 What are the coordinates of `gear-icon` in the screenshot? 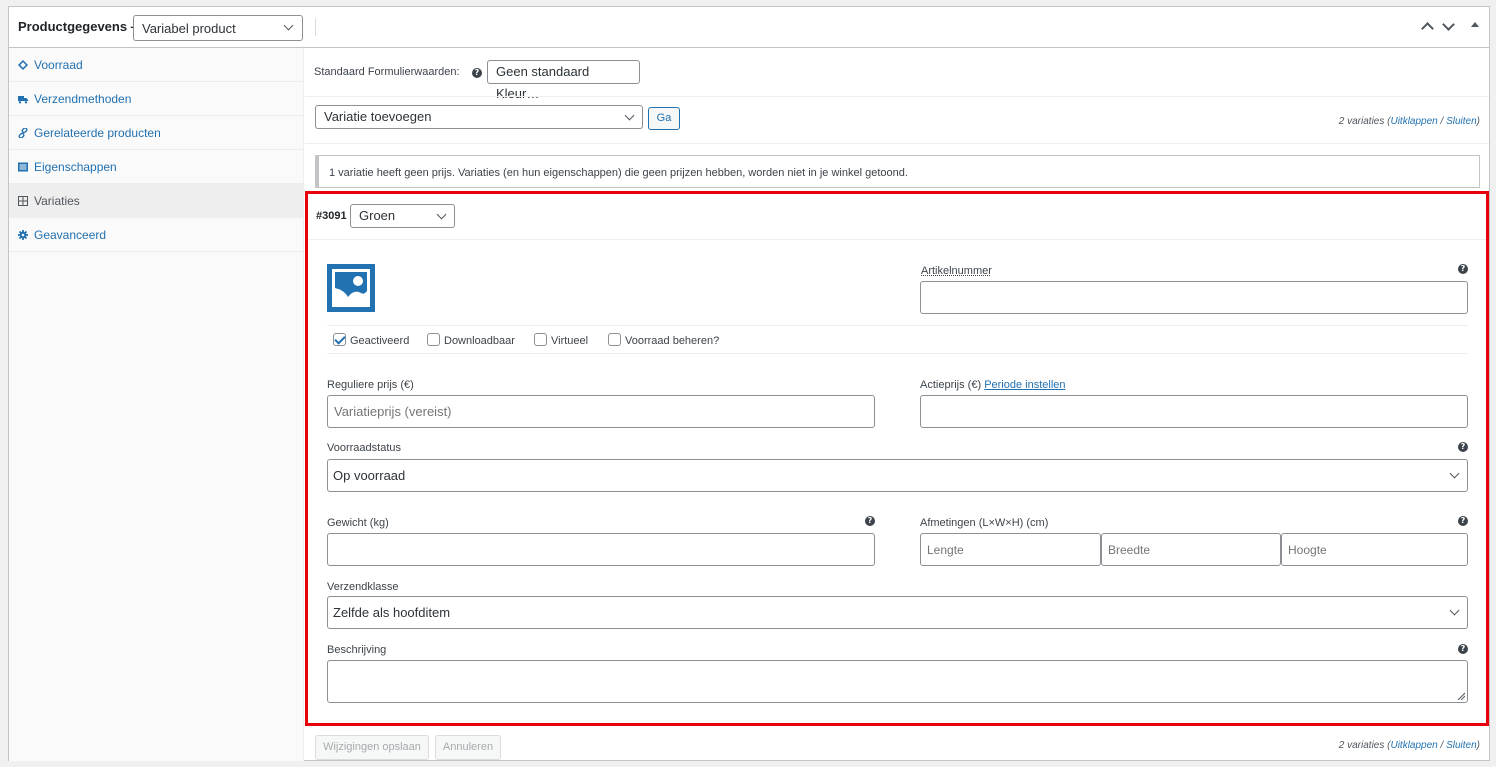 It's located at (23, 235).